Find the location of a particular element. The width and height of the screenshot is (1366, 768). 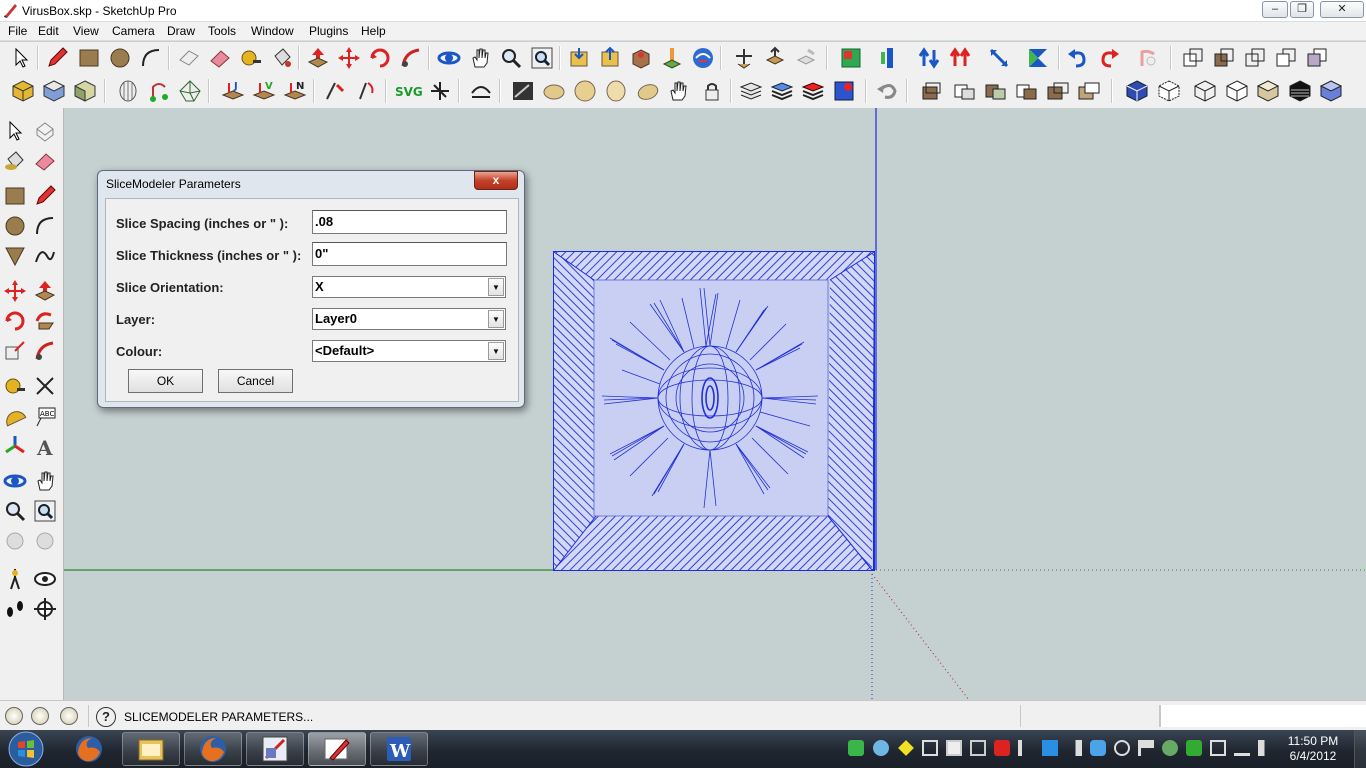

measurements-input is located at coordinates (1263, 716).